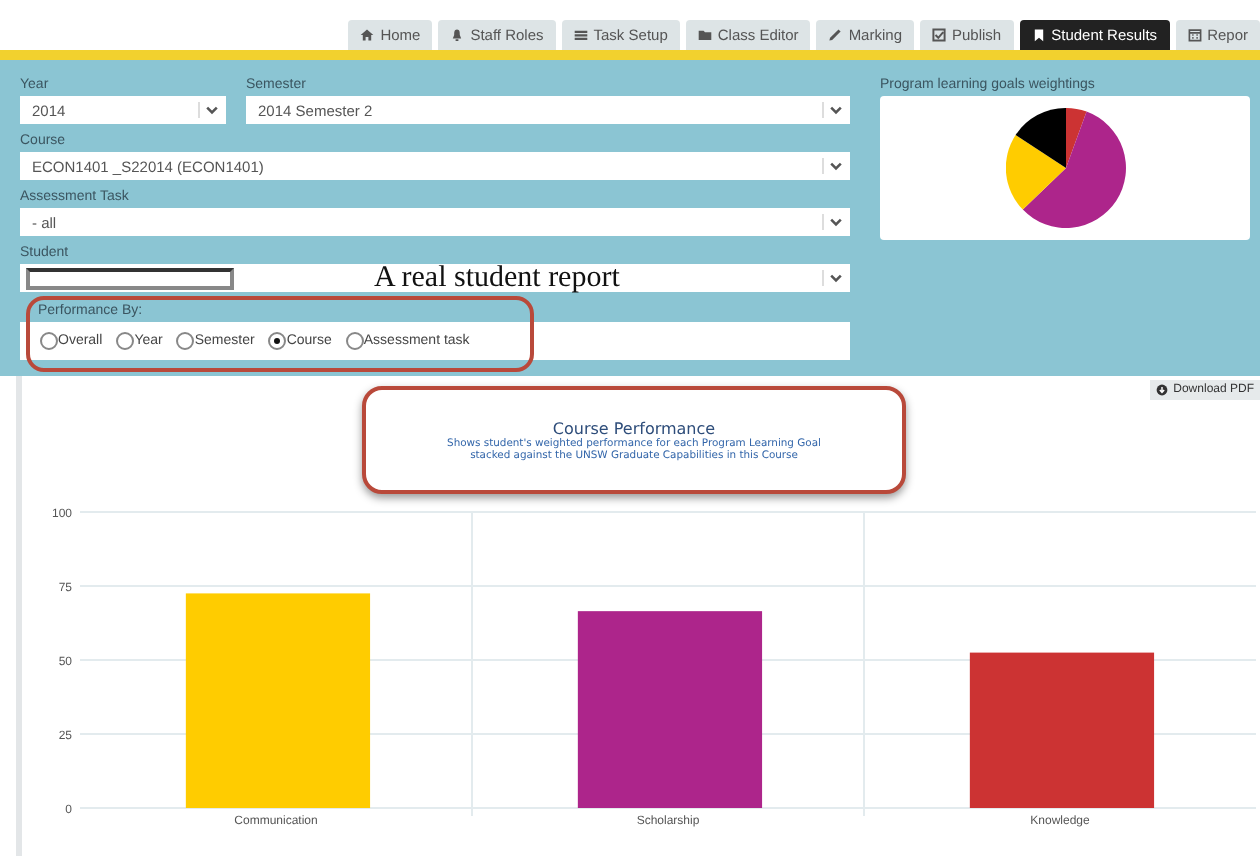 The image size is (1260, 856). Describe the element at coordinates (457, 35) in the screenshot. I see `bell-icon` at that location.